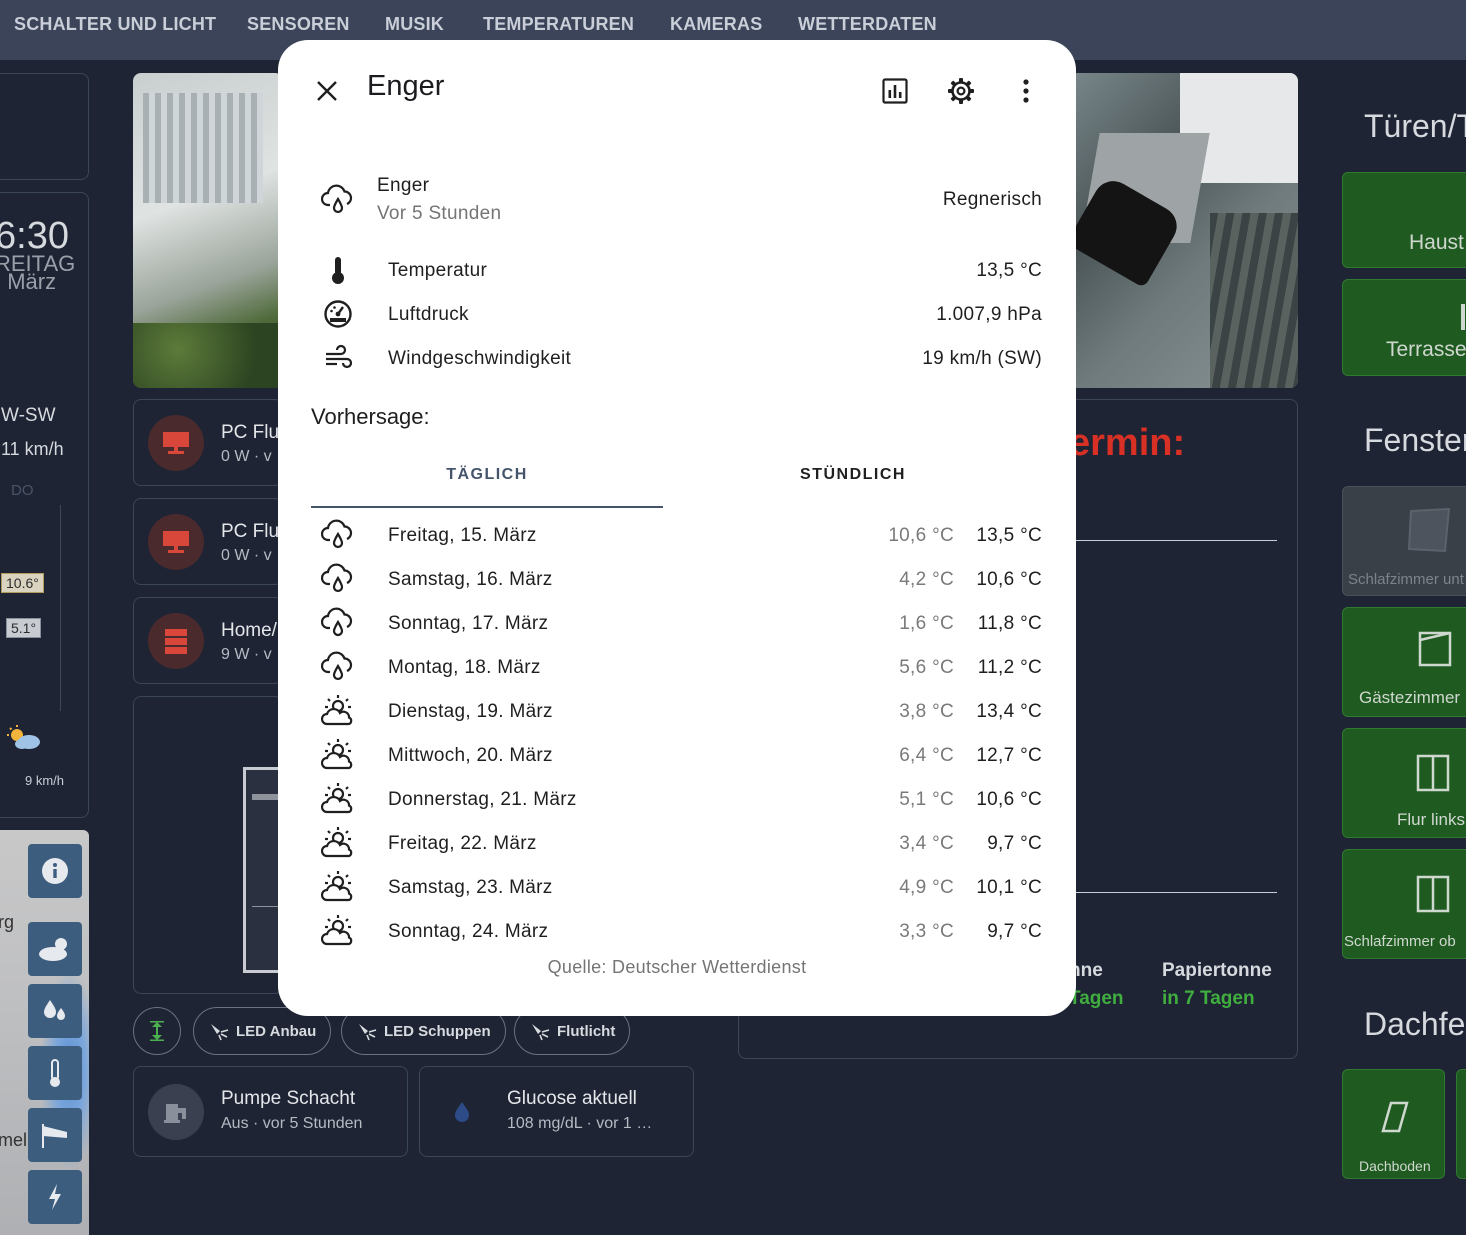 The height and width of the screenshot is (1235, 1466). Describe the element at coordinates (470, 755) in the screenshot. I see `forecast-day: Mittwoch, 20. März` at that location.